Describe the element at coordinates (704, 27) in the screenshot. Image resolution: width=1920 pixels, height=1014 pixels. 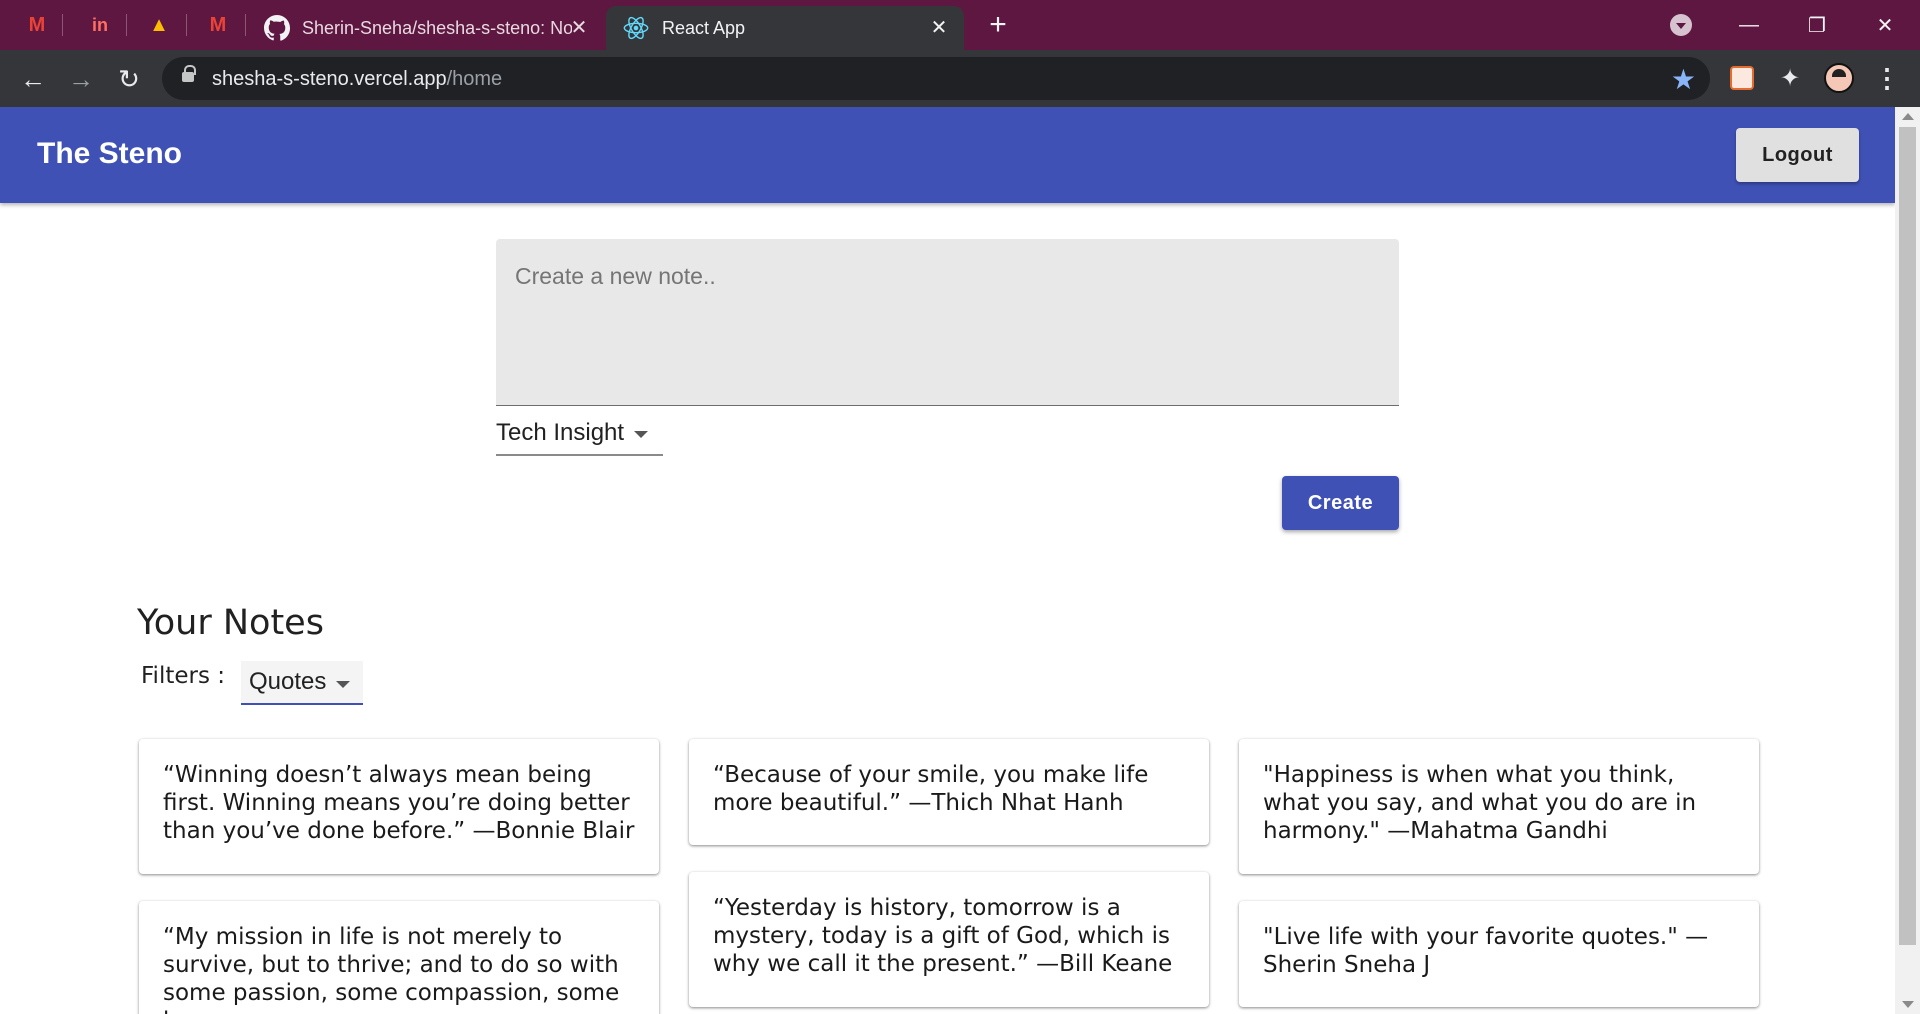
I see `tab-title: React App` at that location.